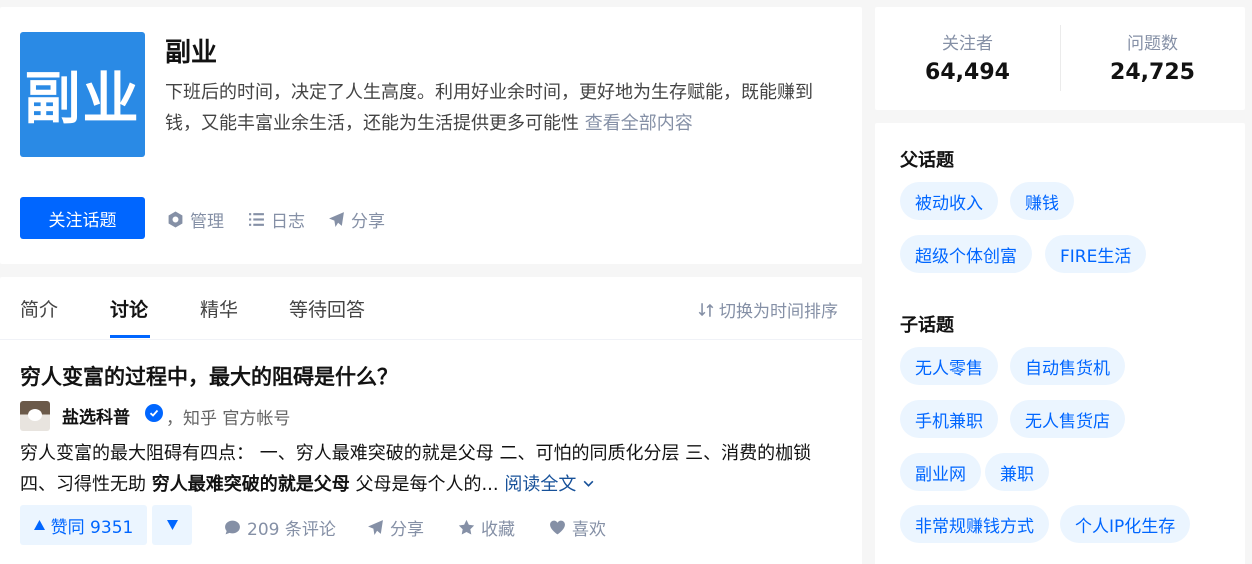 The width and height of the screenshot is (1252, 564). I want to click on sort-toggle-label: 切换为时间排序, so click(778, 312).